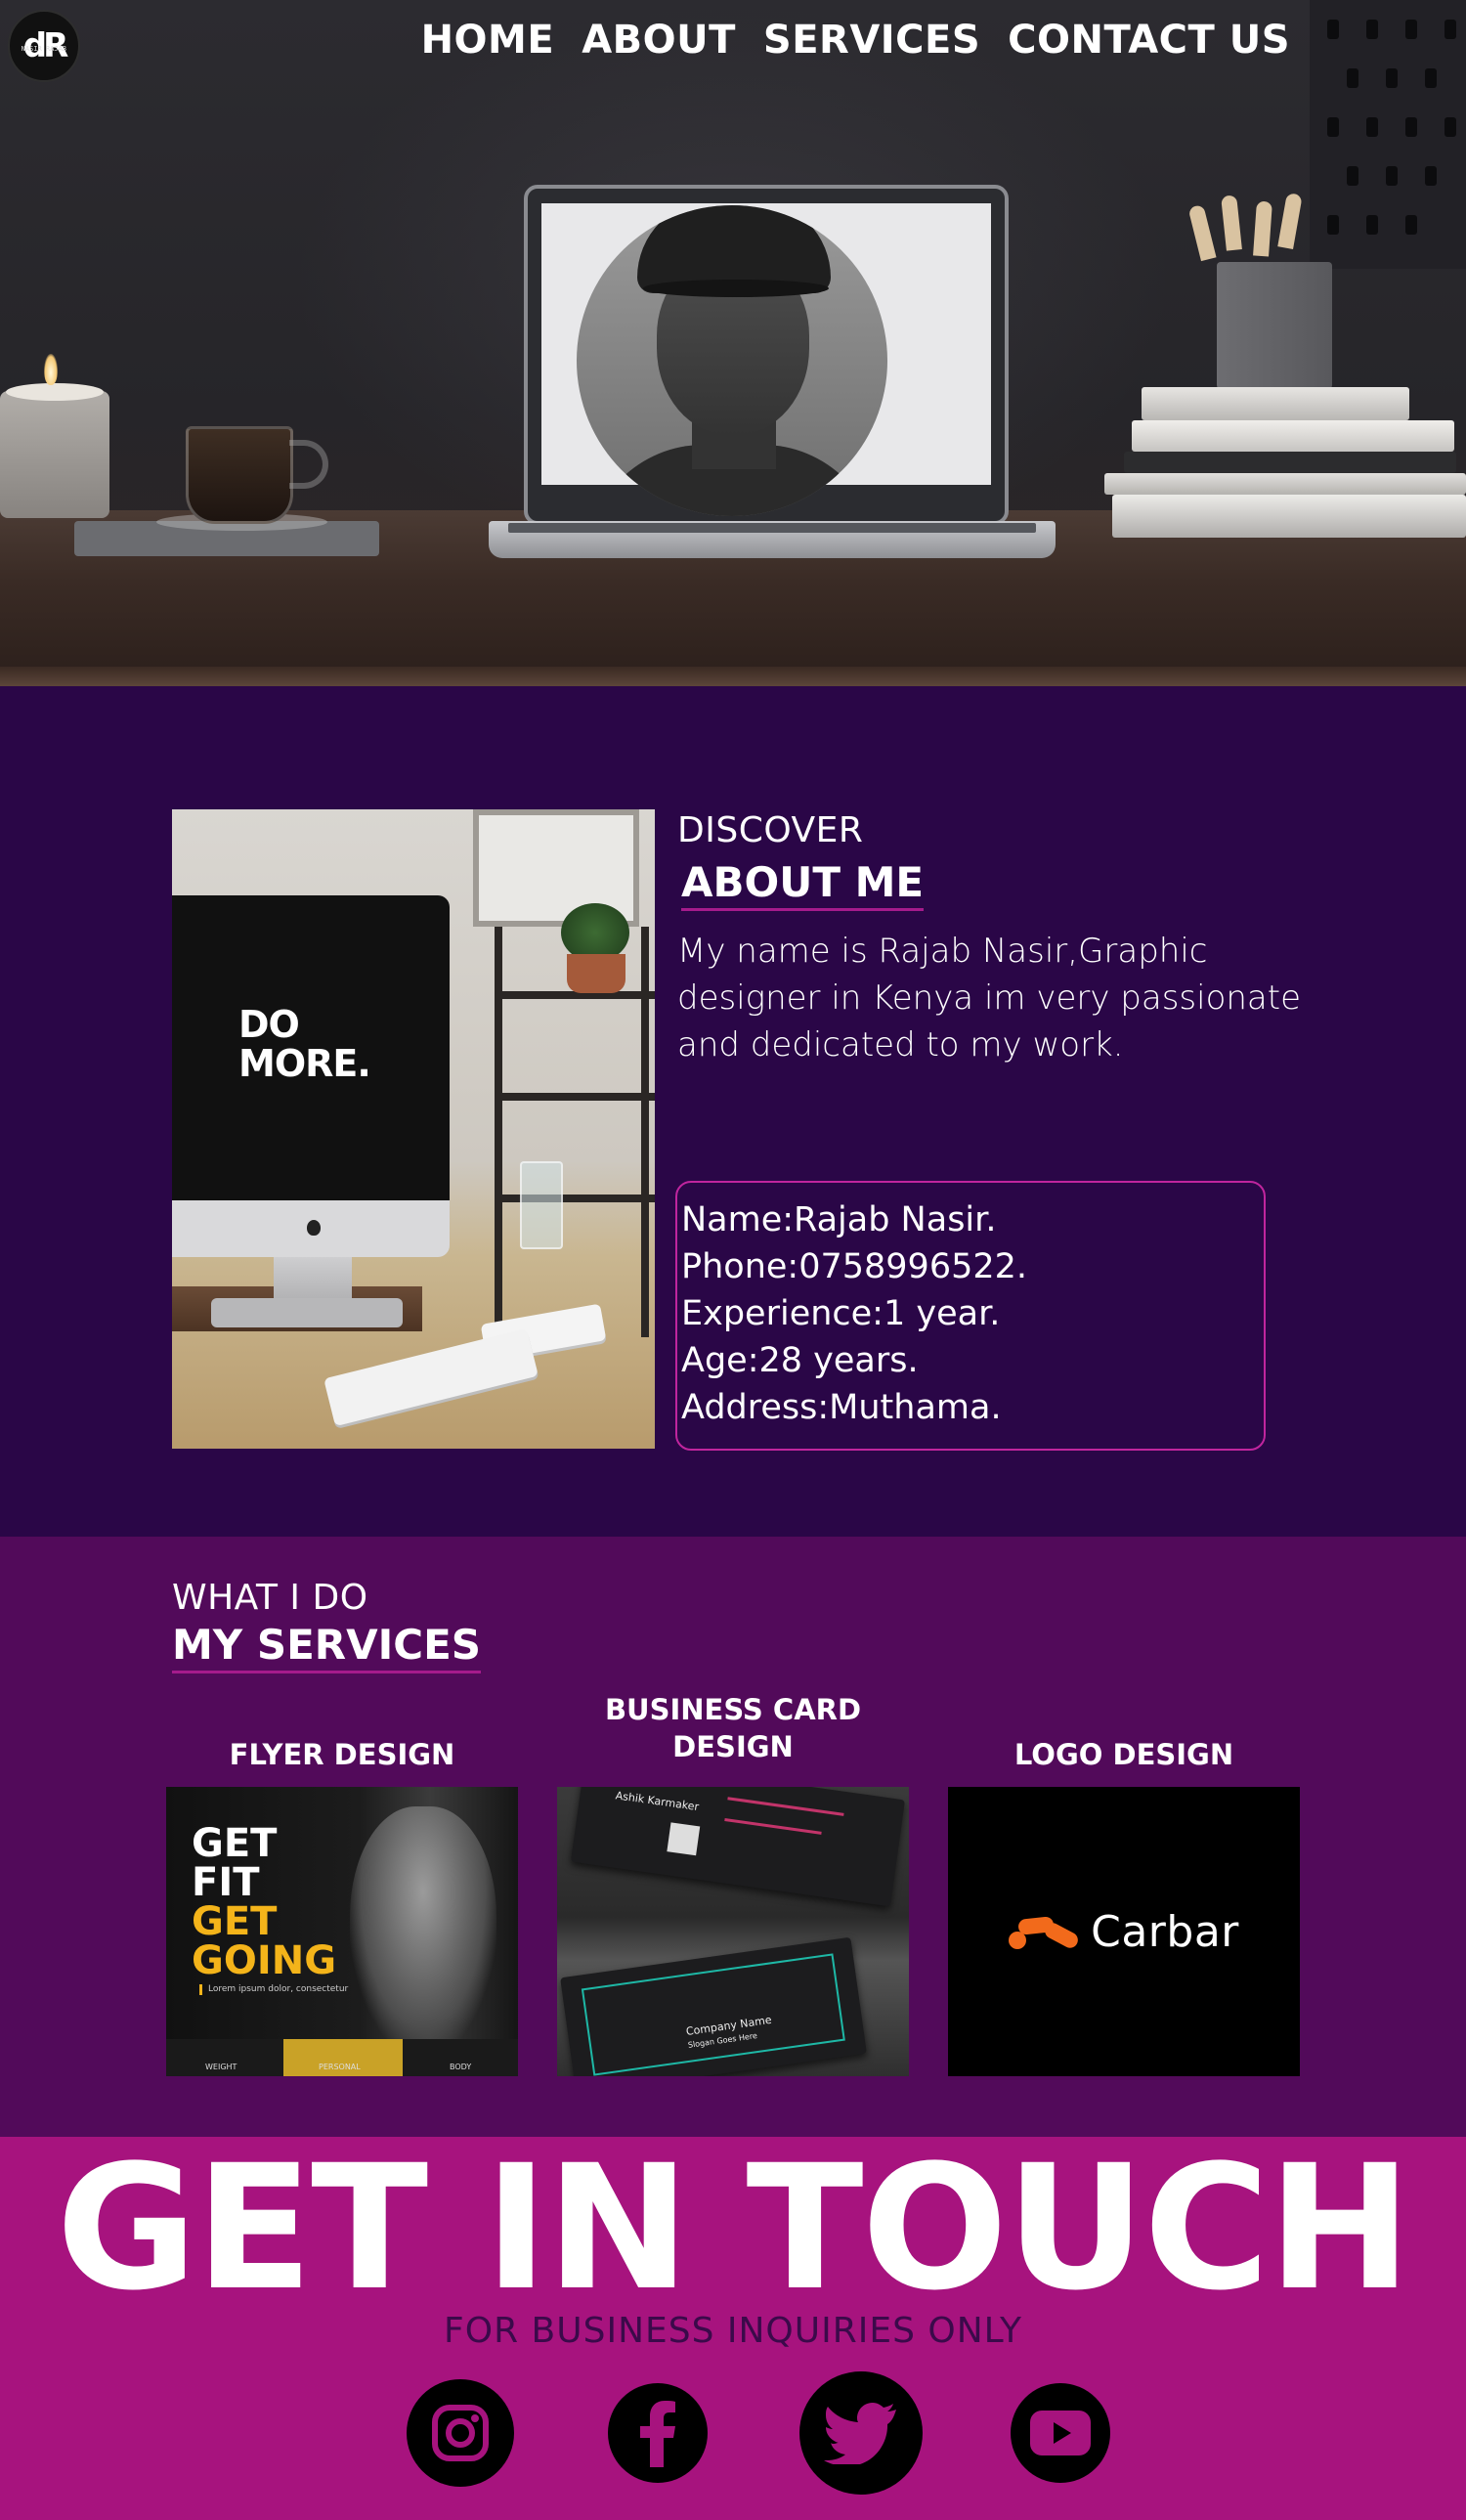 This screenshot has width=1466, height=2520. I want to click on info-age: Age:28 years., so click(800, 1360).